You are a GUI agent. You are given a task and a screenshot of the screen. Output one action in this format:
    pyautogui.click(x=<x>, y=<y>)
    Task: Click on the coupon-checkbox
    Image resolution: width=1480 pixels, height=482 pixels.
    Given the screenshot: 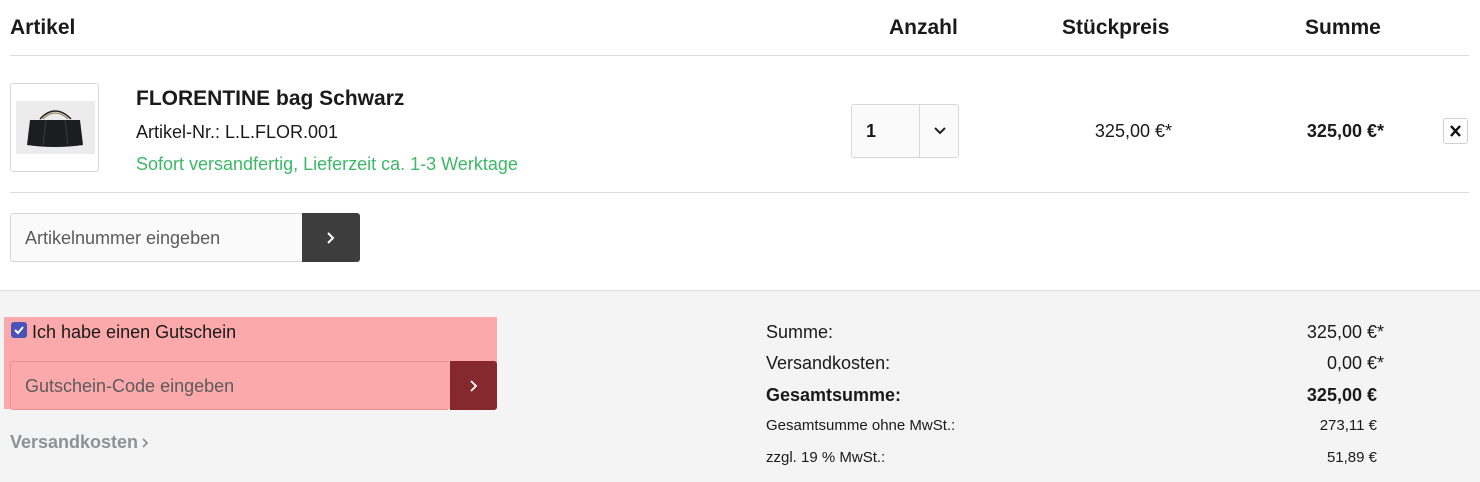 What is the action you would take?
    pyautogui.click(x=19, y=330)
    